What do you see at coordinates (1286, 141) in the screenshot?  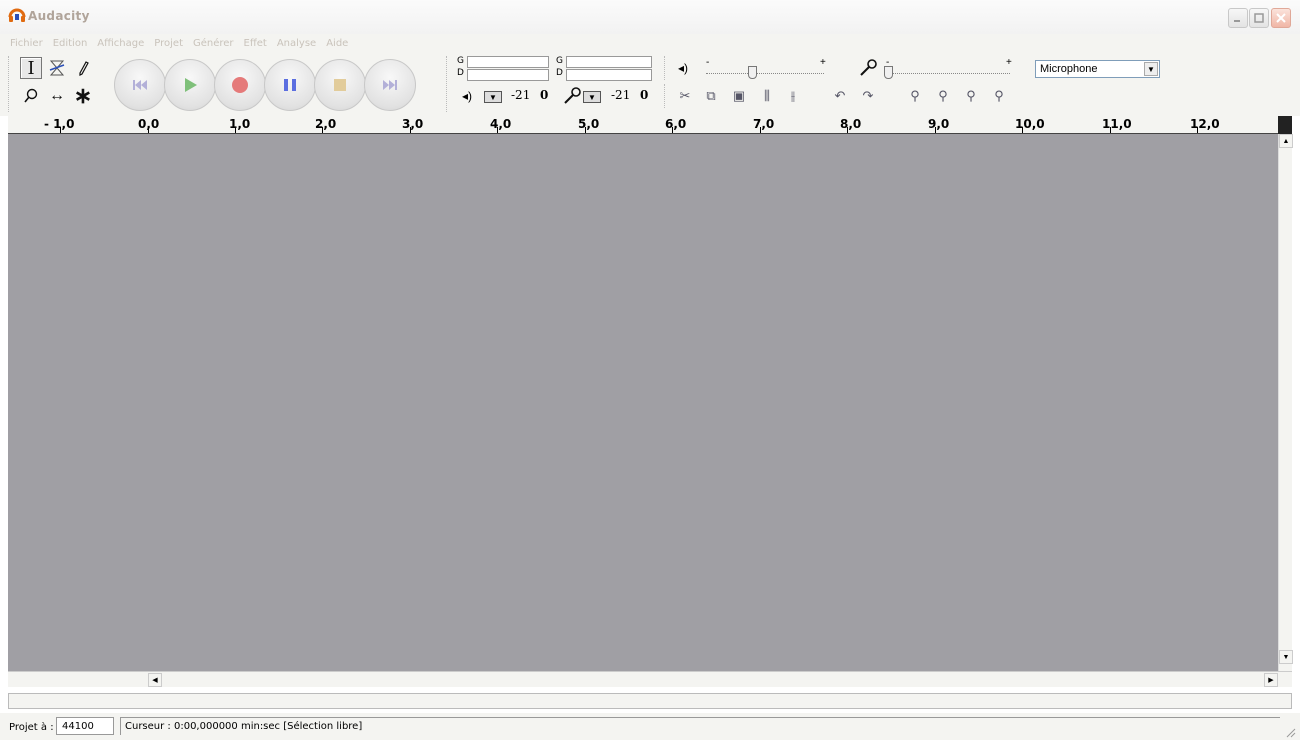 I see `scroll-up-button: ▲` at bounding box center [1286, 141].